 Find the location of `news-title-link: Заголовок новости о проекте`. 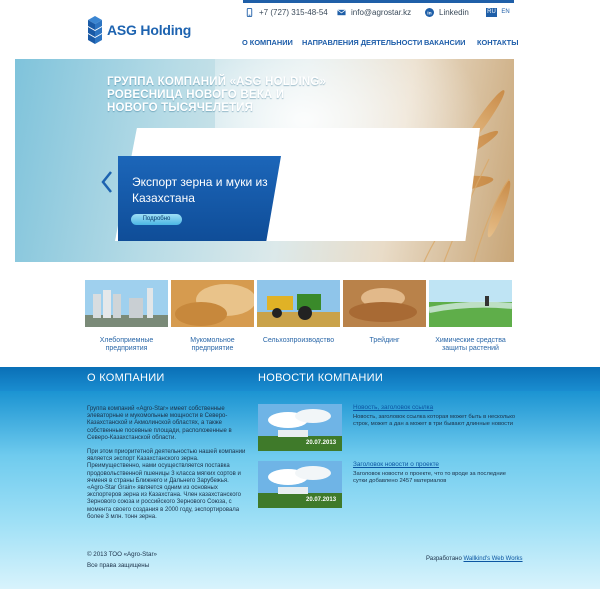

news-title-link: Заголовок новости о проекте is located at coordinates (396, 464).